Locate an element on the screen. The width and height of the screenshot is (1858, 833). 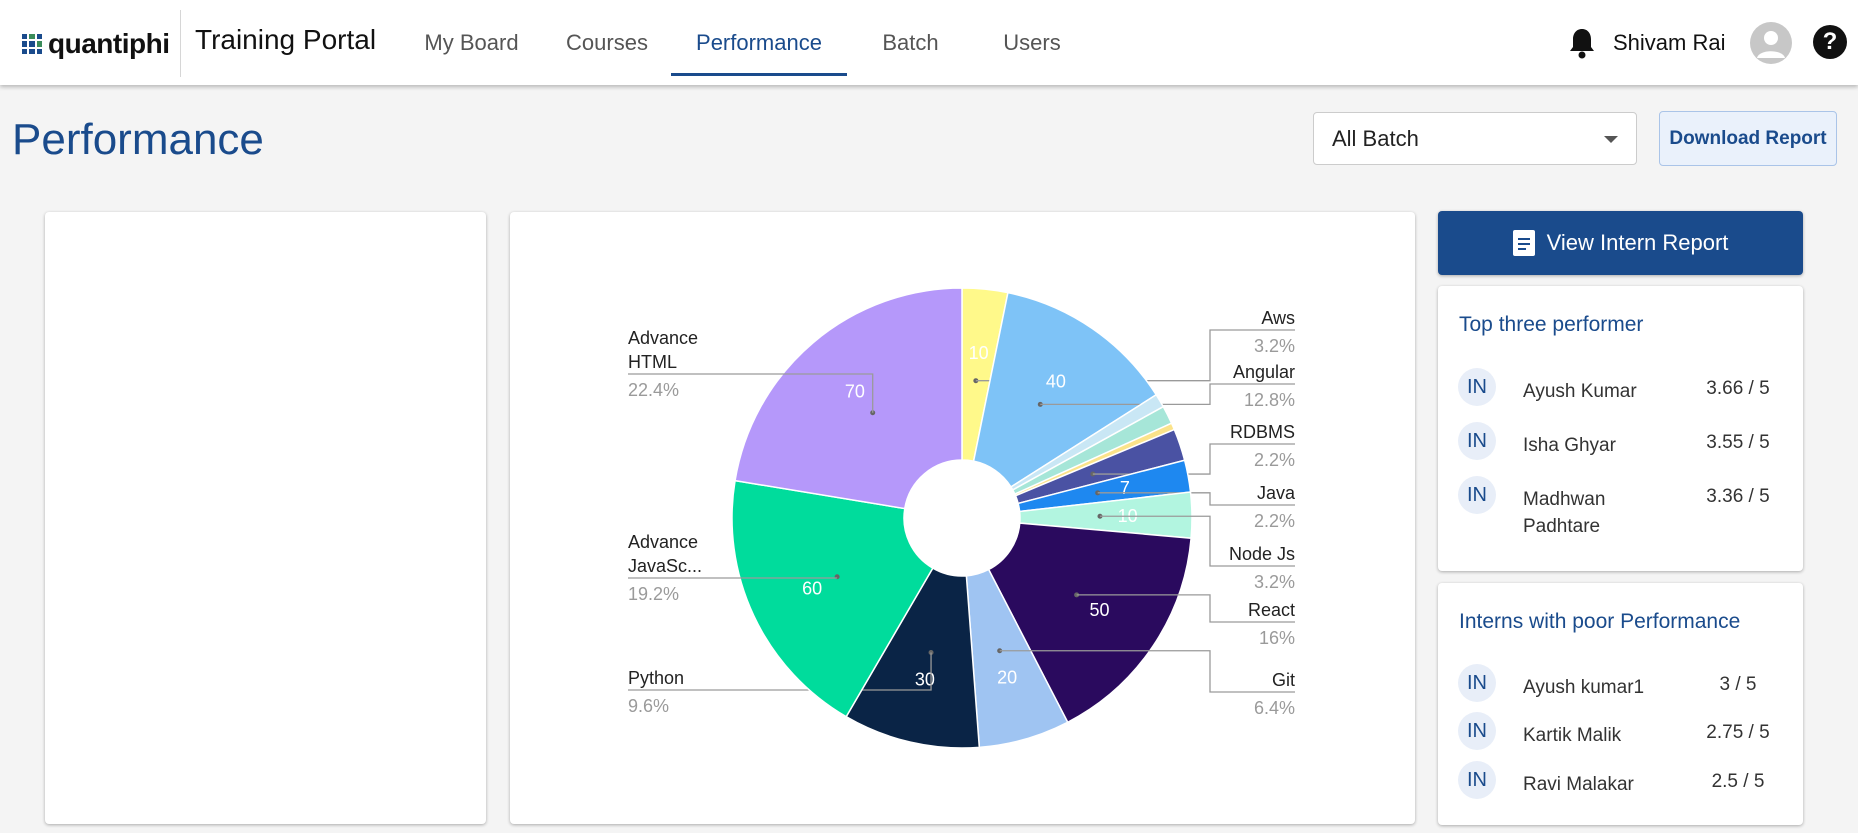
user-name: Shivam Rai is located at coordinates (1669, 43).